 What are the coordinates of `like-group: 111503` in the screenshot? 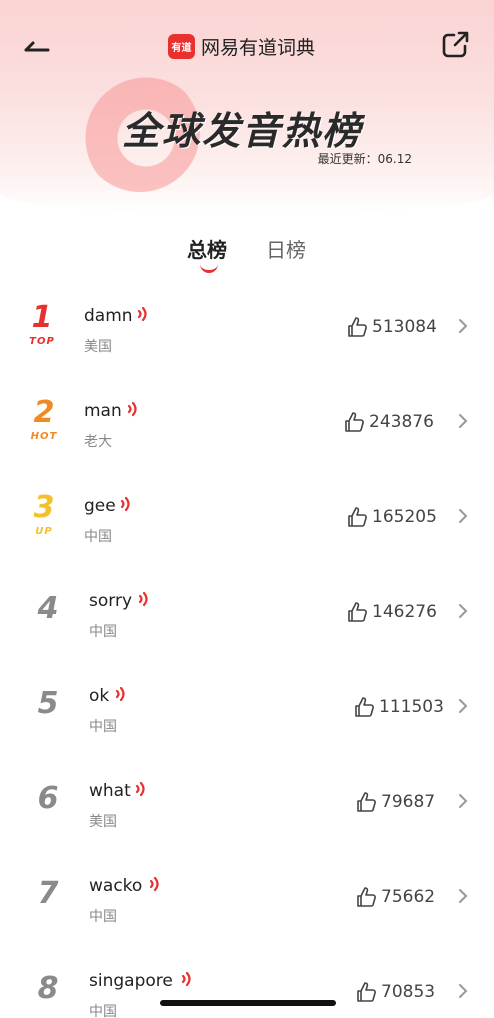 It's located at (398, 707).